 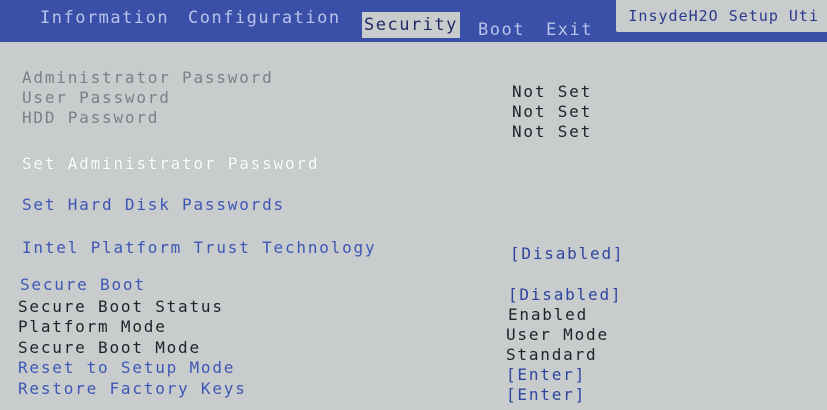 I want to click on administrator-password-label: Administrator Password, so click(x=148, y=77).